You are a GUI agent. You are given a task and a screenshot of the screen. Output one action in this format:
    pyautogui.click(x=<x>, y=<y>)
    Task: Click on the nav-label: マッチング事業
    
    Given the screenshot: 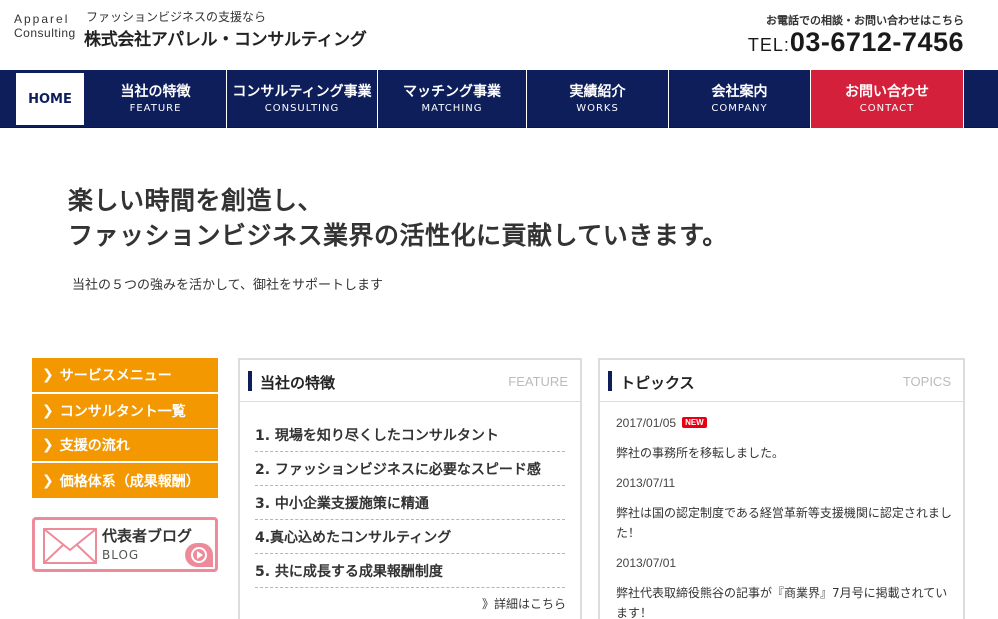 What is the action you would take?
    pyautogui.click(x=452, y=92)
    